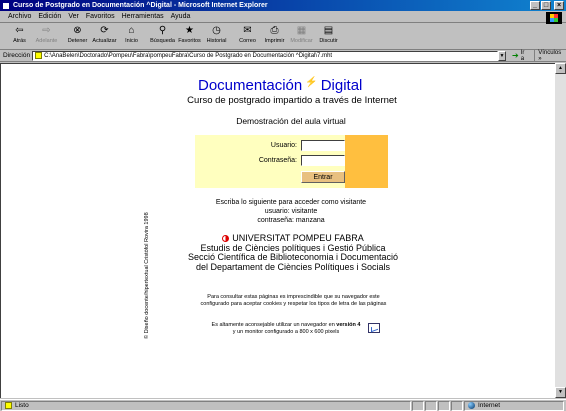 This screenshot has width=566, height=411. I want to click on go-arrow-icon: ➔, so click(515, 55).